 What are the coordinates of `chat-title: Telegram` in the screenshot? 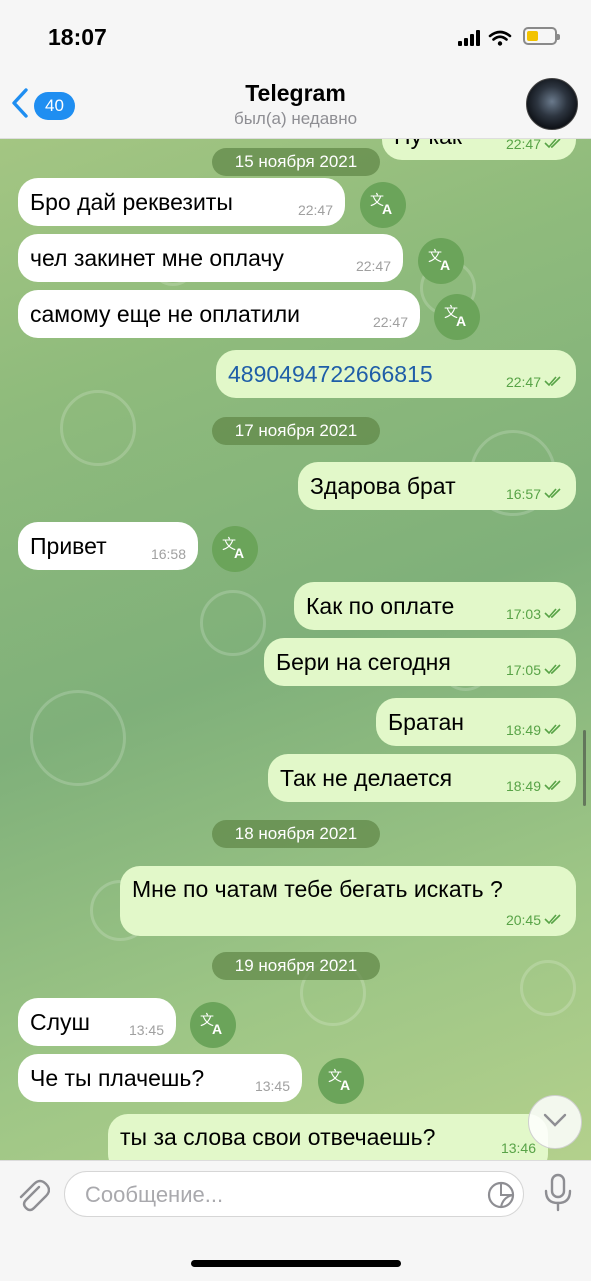 It's located at (295, 93).